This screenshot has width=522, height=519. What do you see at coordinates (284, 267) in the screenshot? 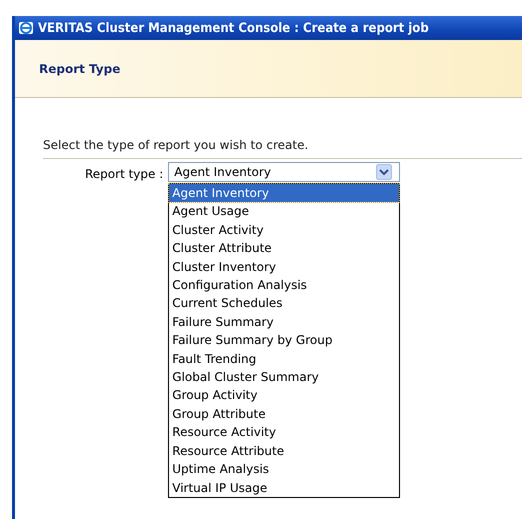
I see `dropdown-option: Cluster Inventory` at bounding box center [284, 267].